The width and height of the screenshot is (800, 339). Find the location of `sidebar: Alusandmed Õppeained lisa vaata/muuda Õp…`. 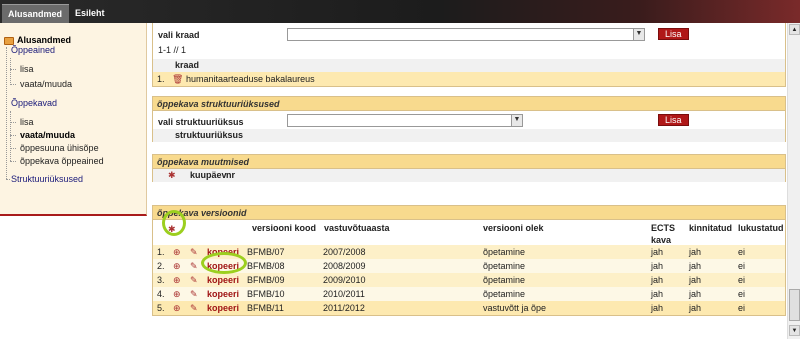

sidebar: Alusandmed Õppeained lisa vaata/muuda Õp… is located at coordinates (73, 119).